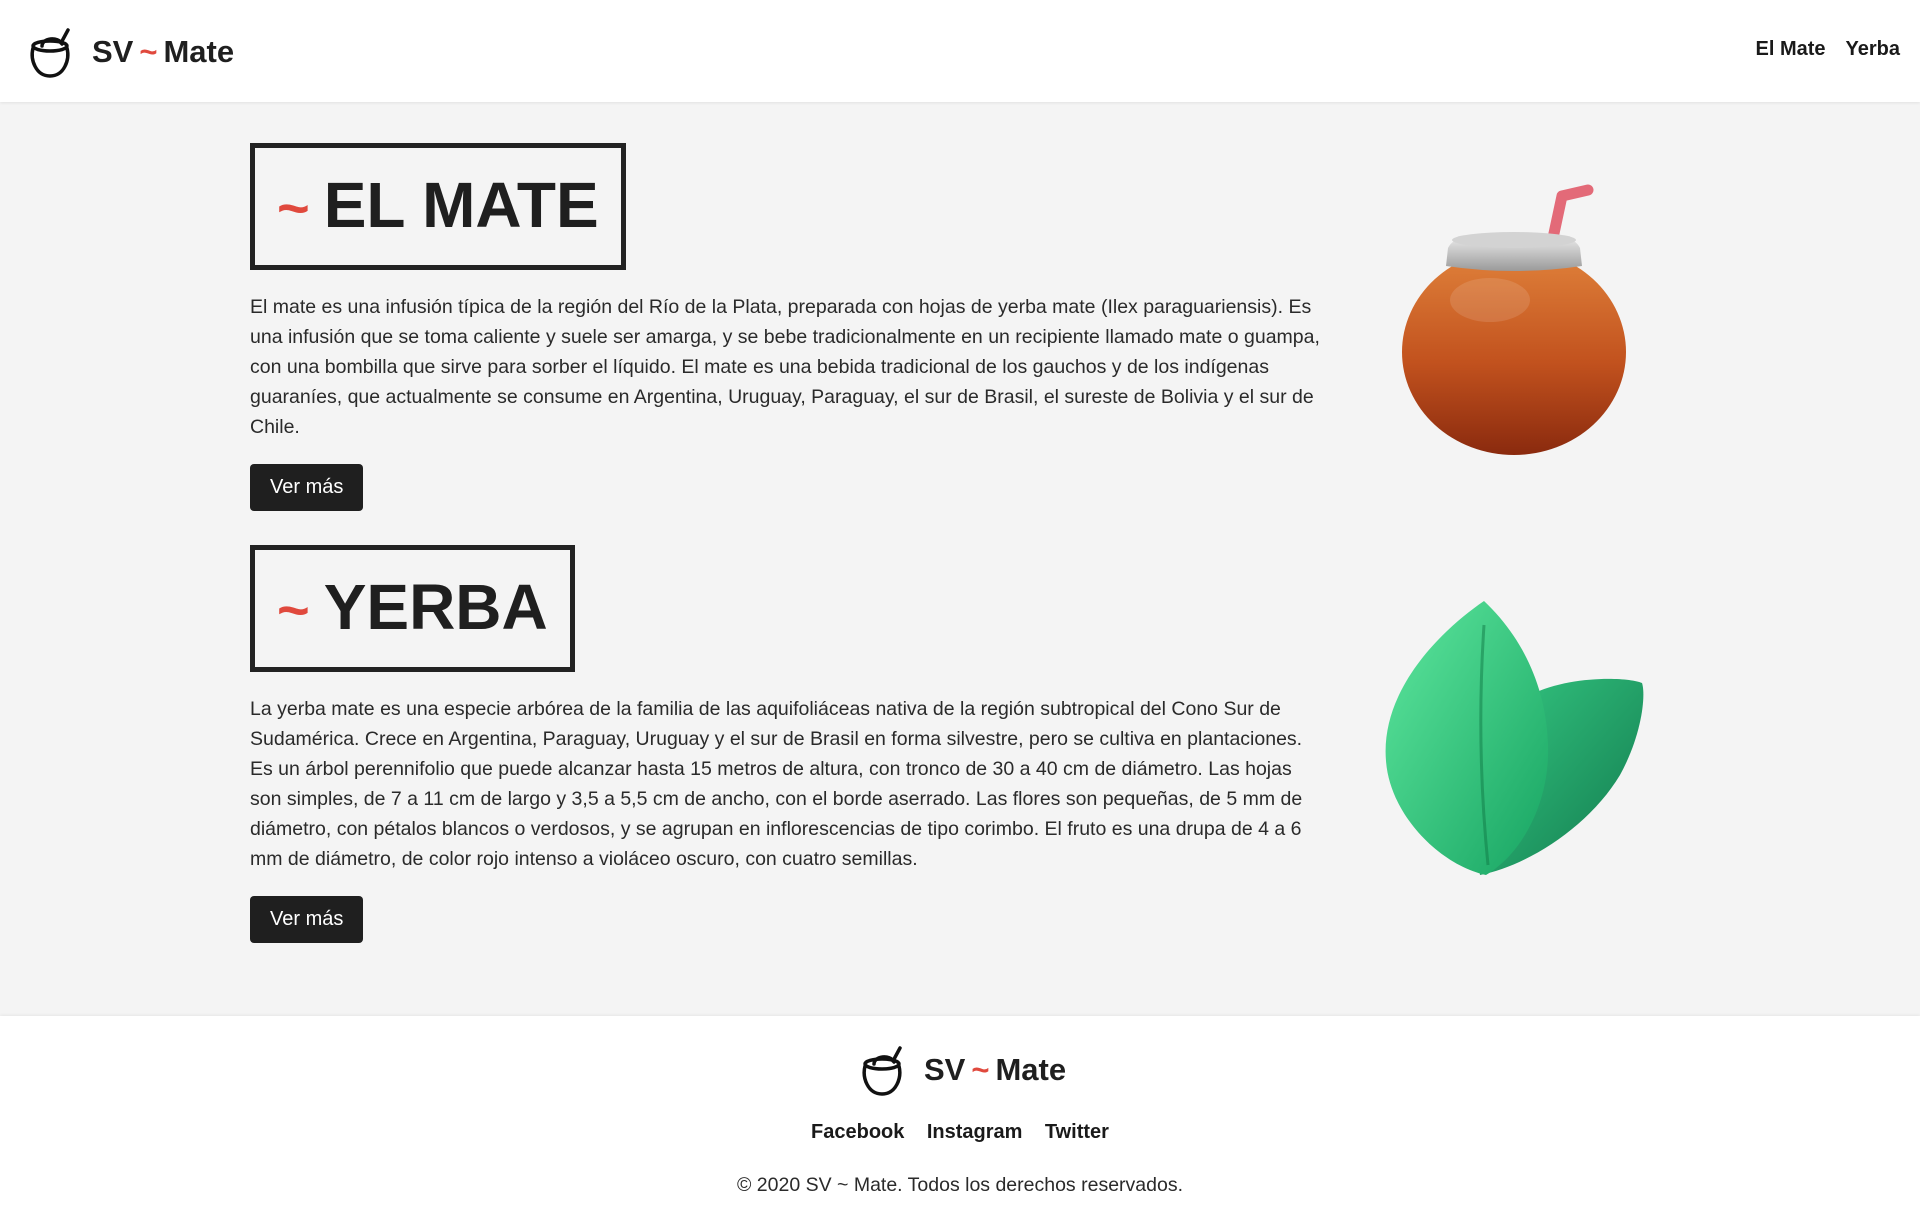  What do you see at coordinates (1827, 49) in the screenshot?
I see `main-nav: El Mate Yerba` at bounding box center [1827, 49].